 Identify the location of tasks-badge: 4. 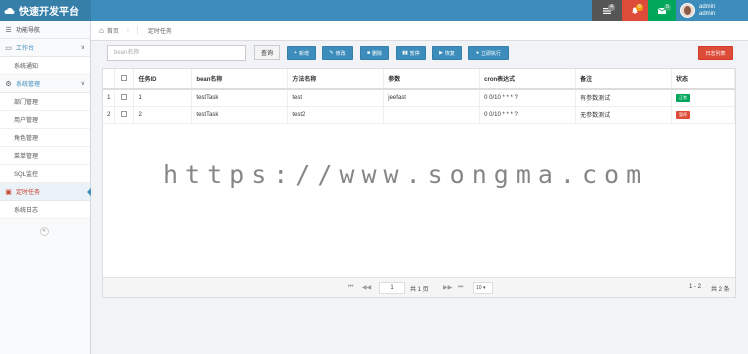
(611, 7).